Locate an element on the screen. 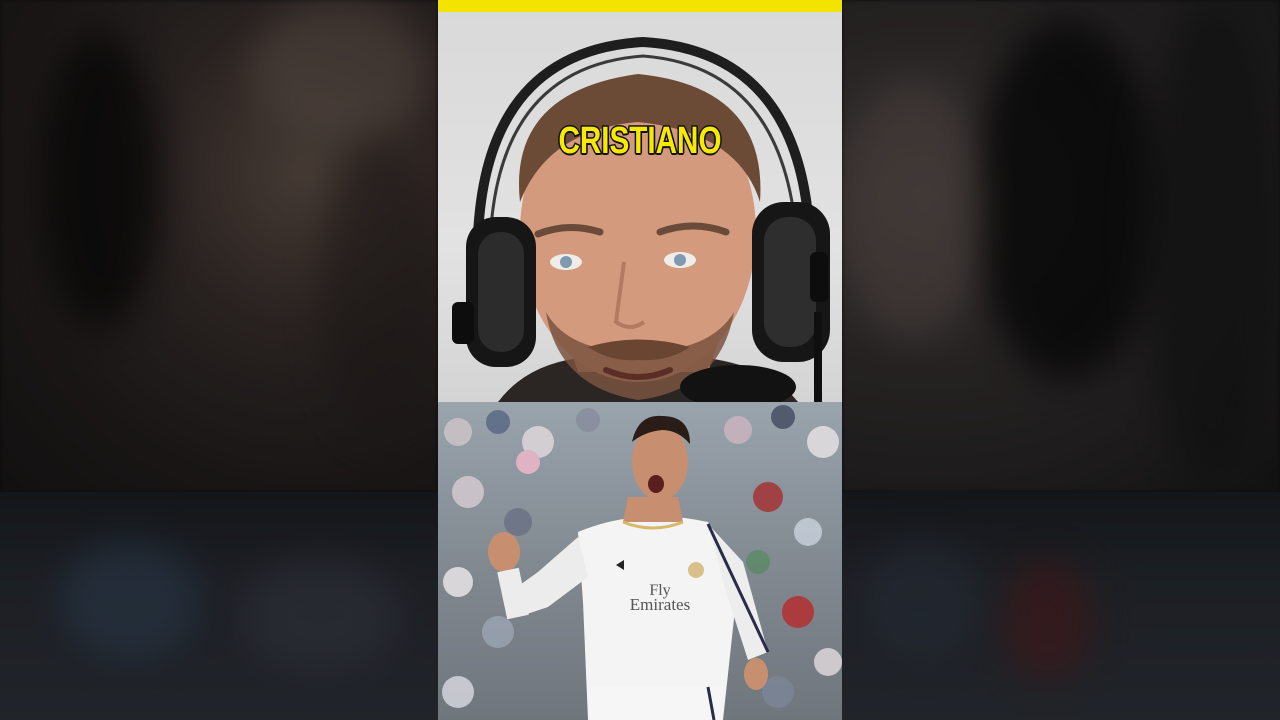 The height and width of the screenshot is (720, 1280). jersey-sponsor-line2: Emirates is located at coordinates (660, 604).